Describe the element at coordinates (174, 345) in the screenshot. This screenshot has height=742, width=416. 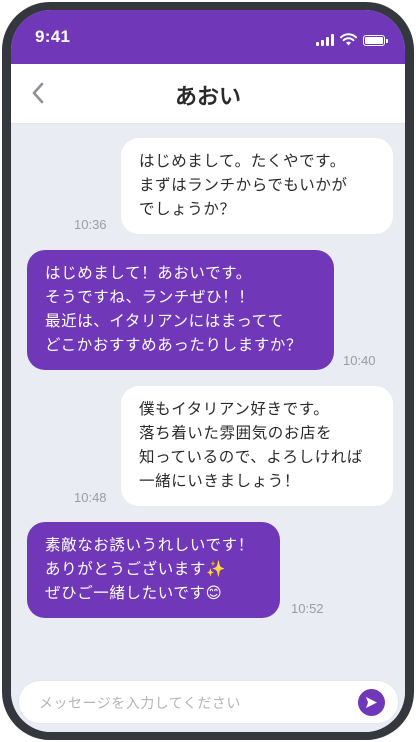
I see `message-line: どこかおすすめあったりしますか？` at that location.